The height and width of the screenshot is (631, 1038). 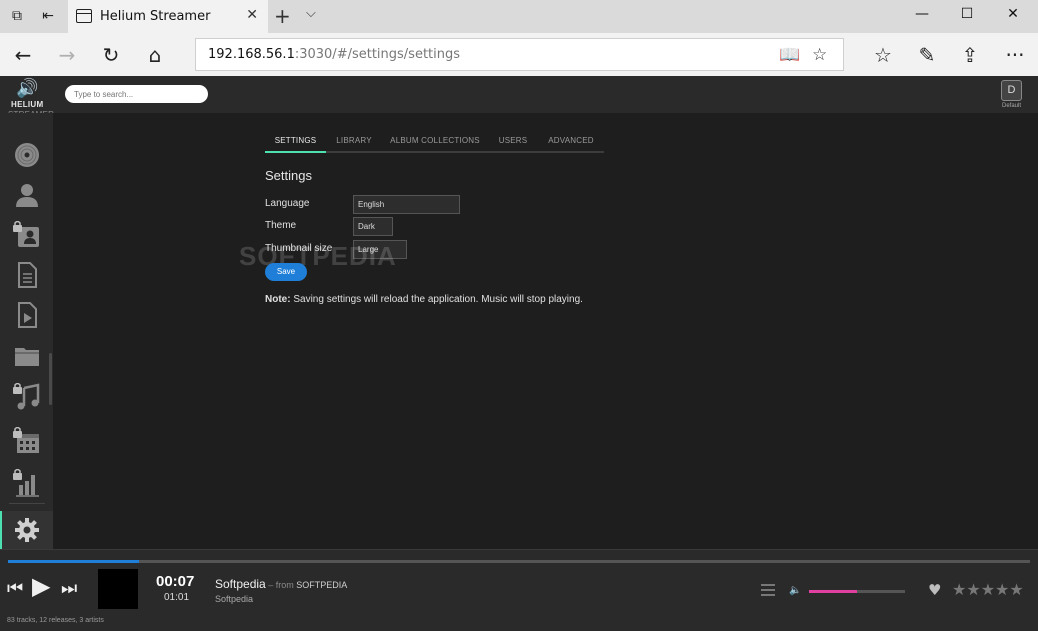 What do you see at coordinates (377, 54) in the screenshot?
I see `url-path: :3030/#/settings/settings` at bounding box center [377, 54].